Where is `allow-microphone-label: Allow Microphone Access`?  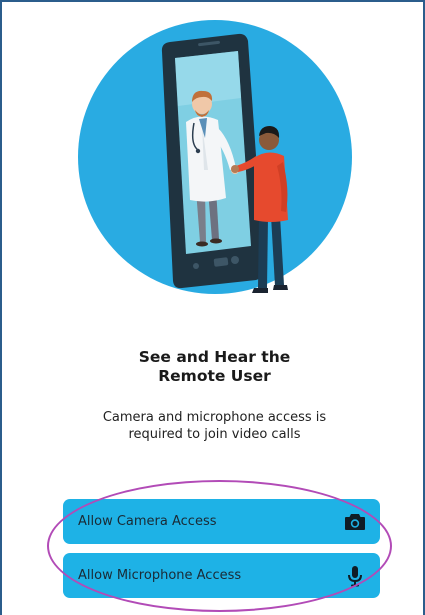
allow-microphone-label: Allow Microphone Access is located at coordinates (160, 575).